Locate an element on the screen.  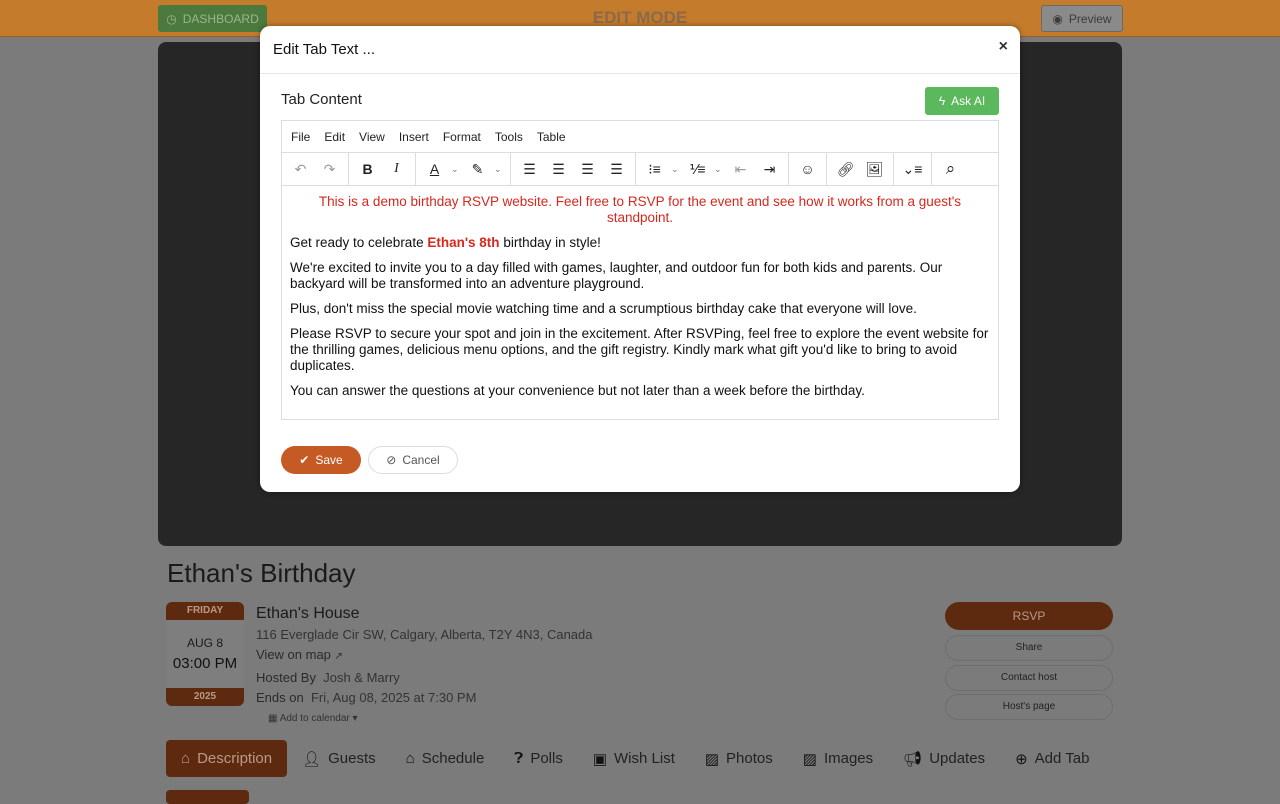
save-button: ✔ Save is located at coordinates (321, 460).